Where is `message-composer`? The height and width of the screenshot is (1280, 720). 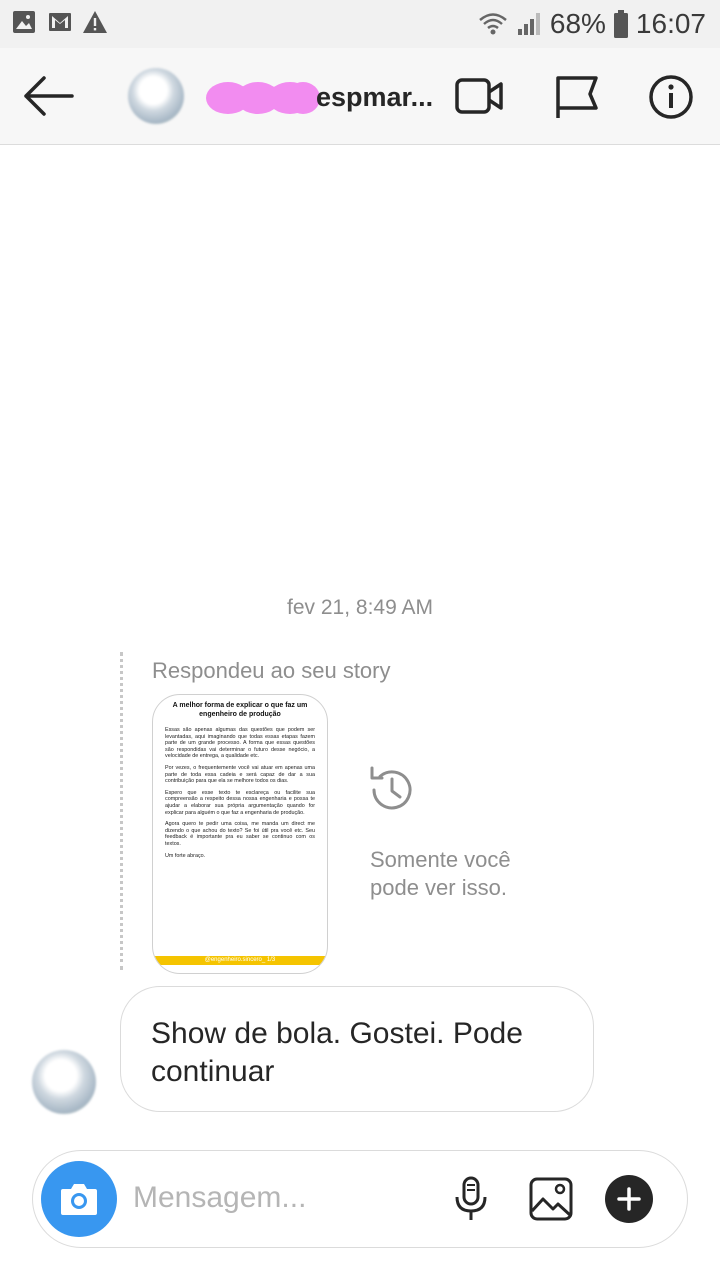 message-composer is located at coordinates (360, 1199).